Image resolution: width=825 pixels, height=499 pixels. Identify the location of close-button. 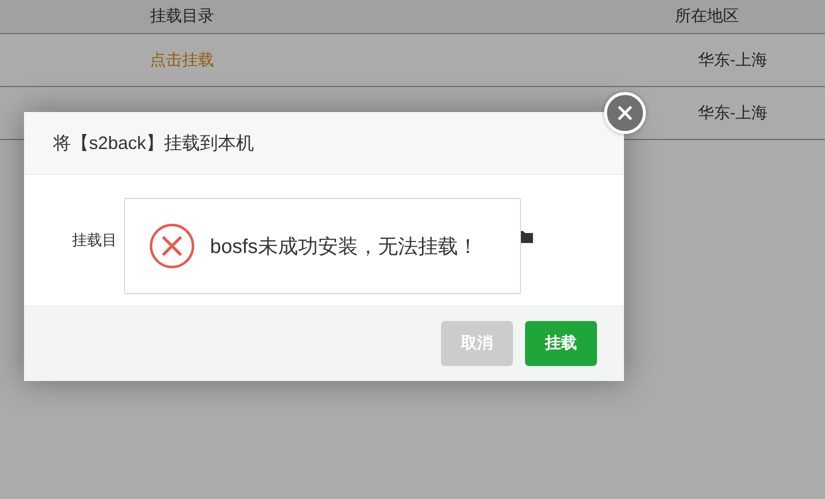
(625, 113).